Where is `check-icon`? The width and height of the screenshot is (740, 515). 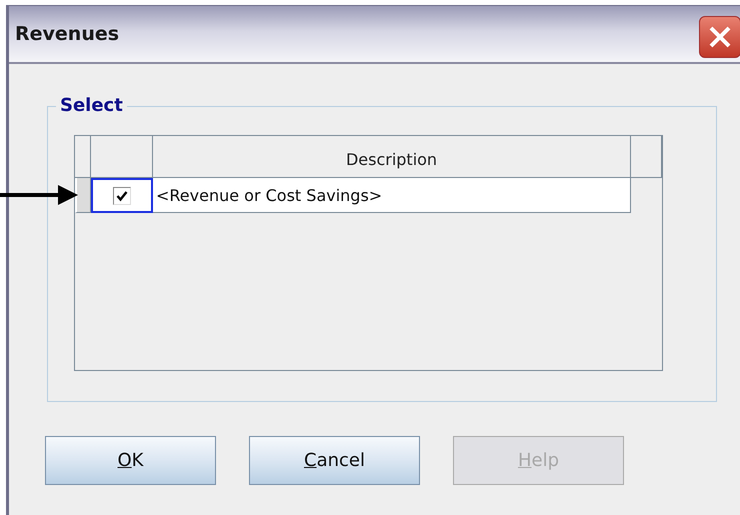
check-icon is located at coordinates (122, 196).